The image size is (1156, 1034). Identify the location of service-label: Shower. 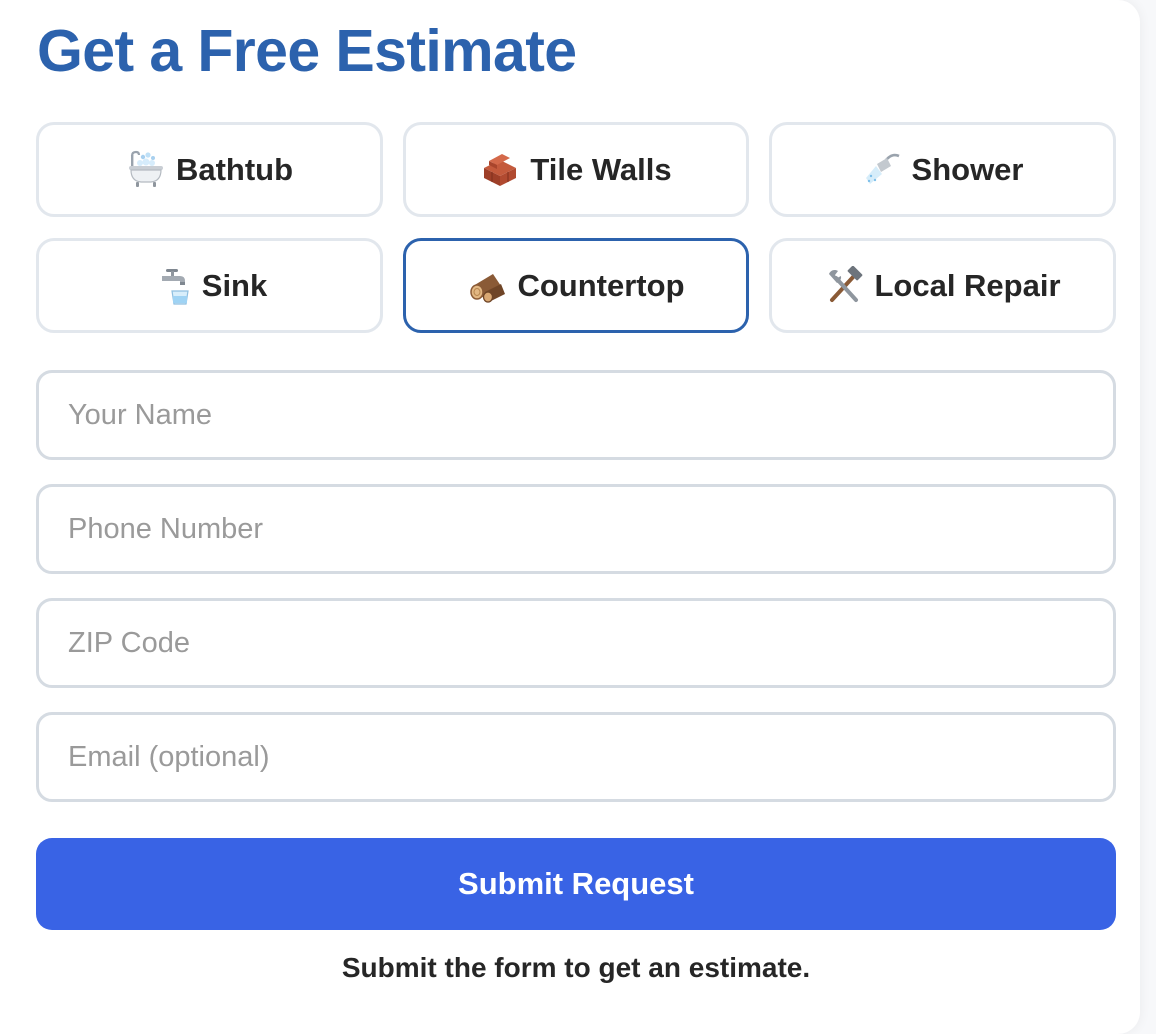
(967, 169).